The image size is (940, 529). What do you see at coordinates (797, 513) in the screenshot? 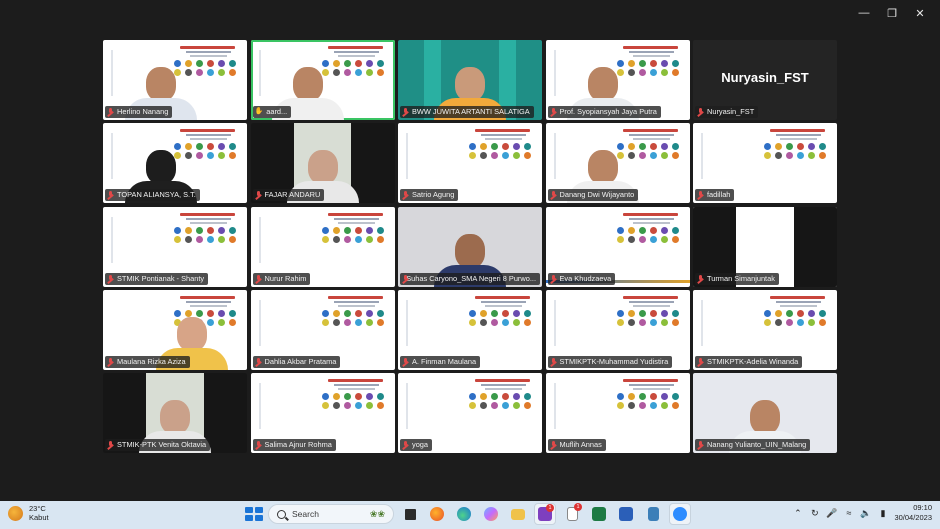
I see `chevron-up-icon: ⌃` at bounding box center [797, 513].